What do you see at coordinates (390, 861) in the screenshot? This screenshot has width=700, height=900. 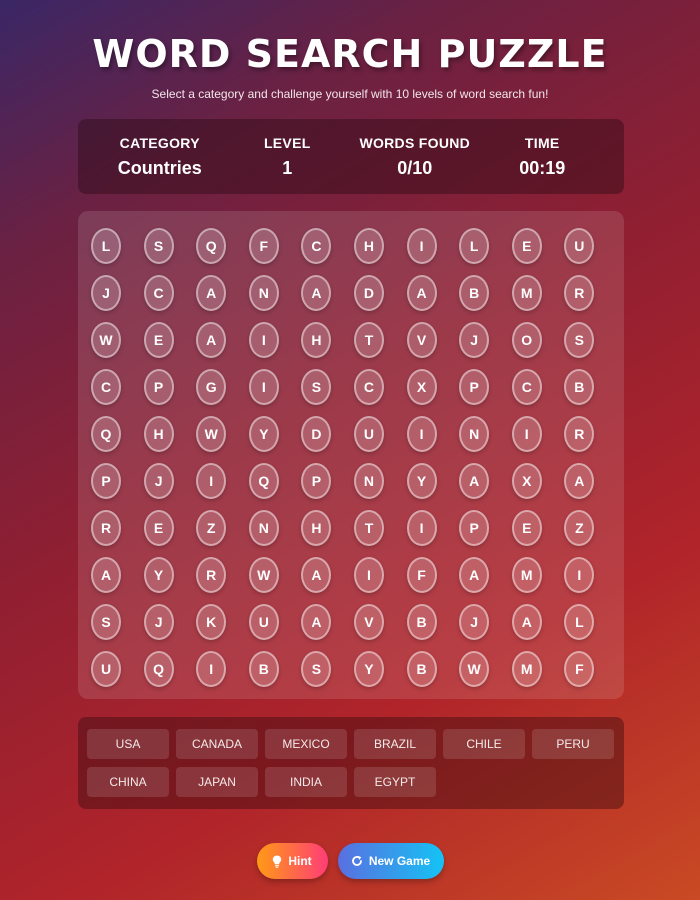 I see `new-game-button: New Game` at bounding box center [390, 861].